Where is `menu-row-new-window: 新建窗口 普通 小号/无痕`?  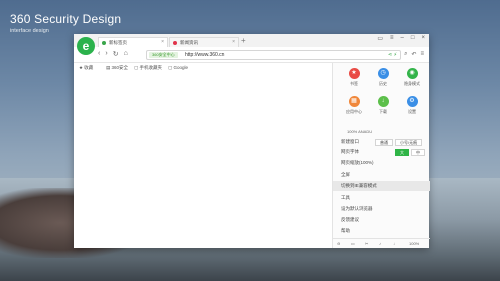
menu-row-new-window: 新建窗口 普通 小号/无痕 is located at coordinates (381, 142).